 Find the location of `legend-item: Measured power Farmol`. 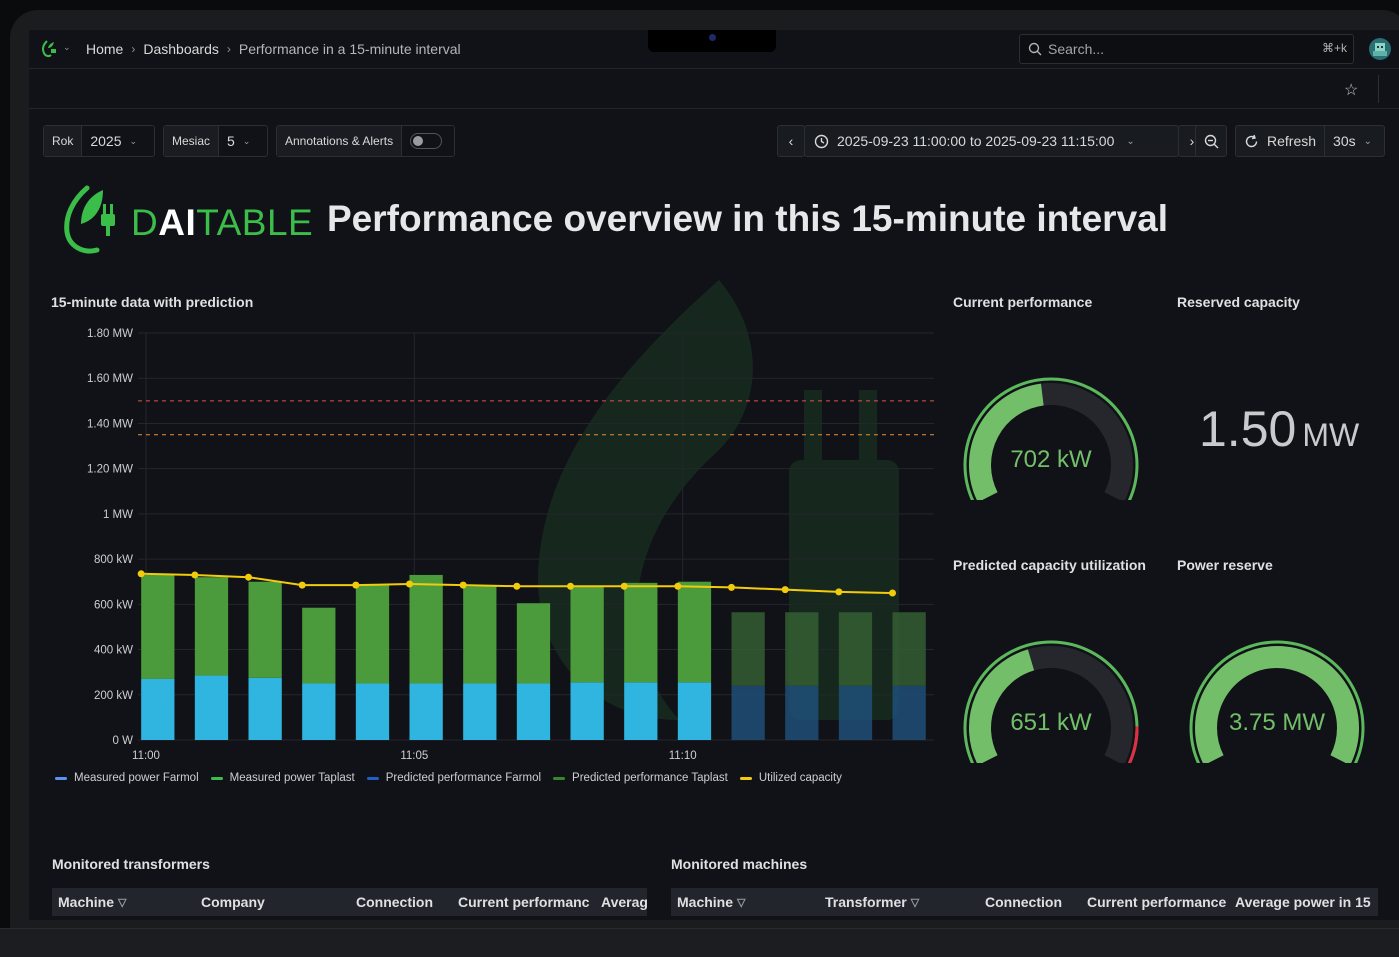

legend-item: Measured power Farmol is located at coordinates (127, 778).